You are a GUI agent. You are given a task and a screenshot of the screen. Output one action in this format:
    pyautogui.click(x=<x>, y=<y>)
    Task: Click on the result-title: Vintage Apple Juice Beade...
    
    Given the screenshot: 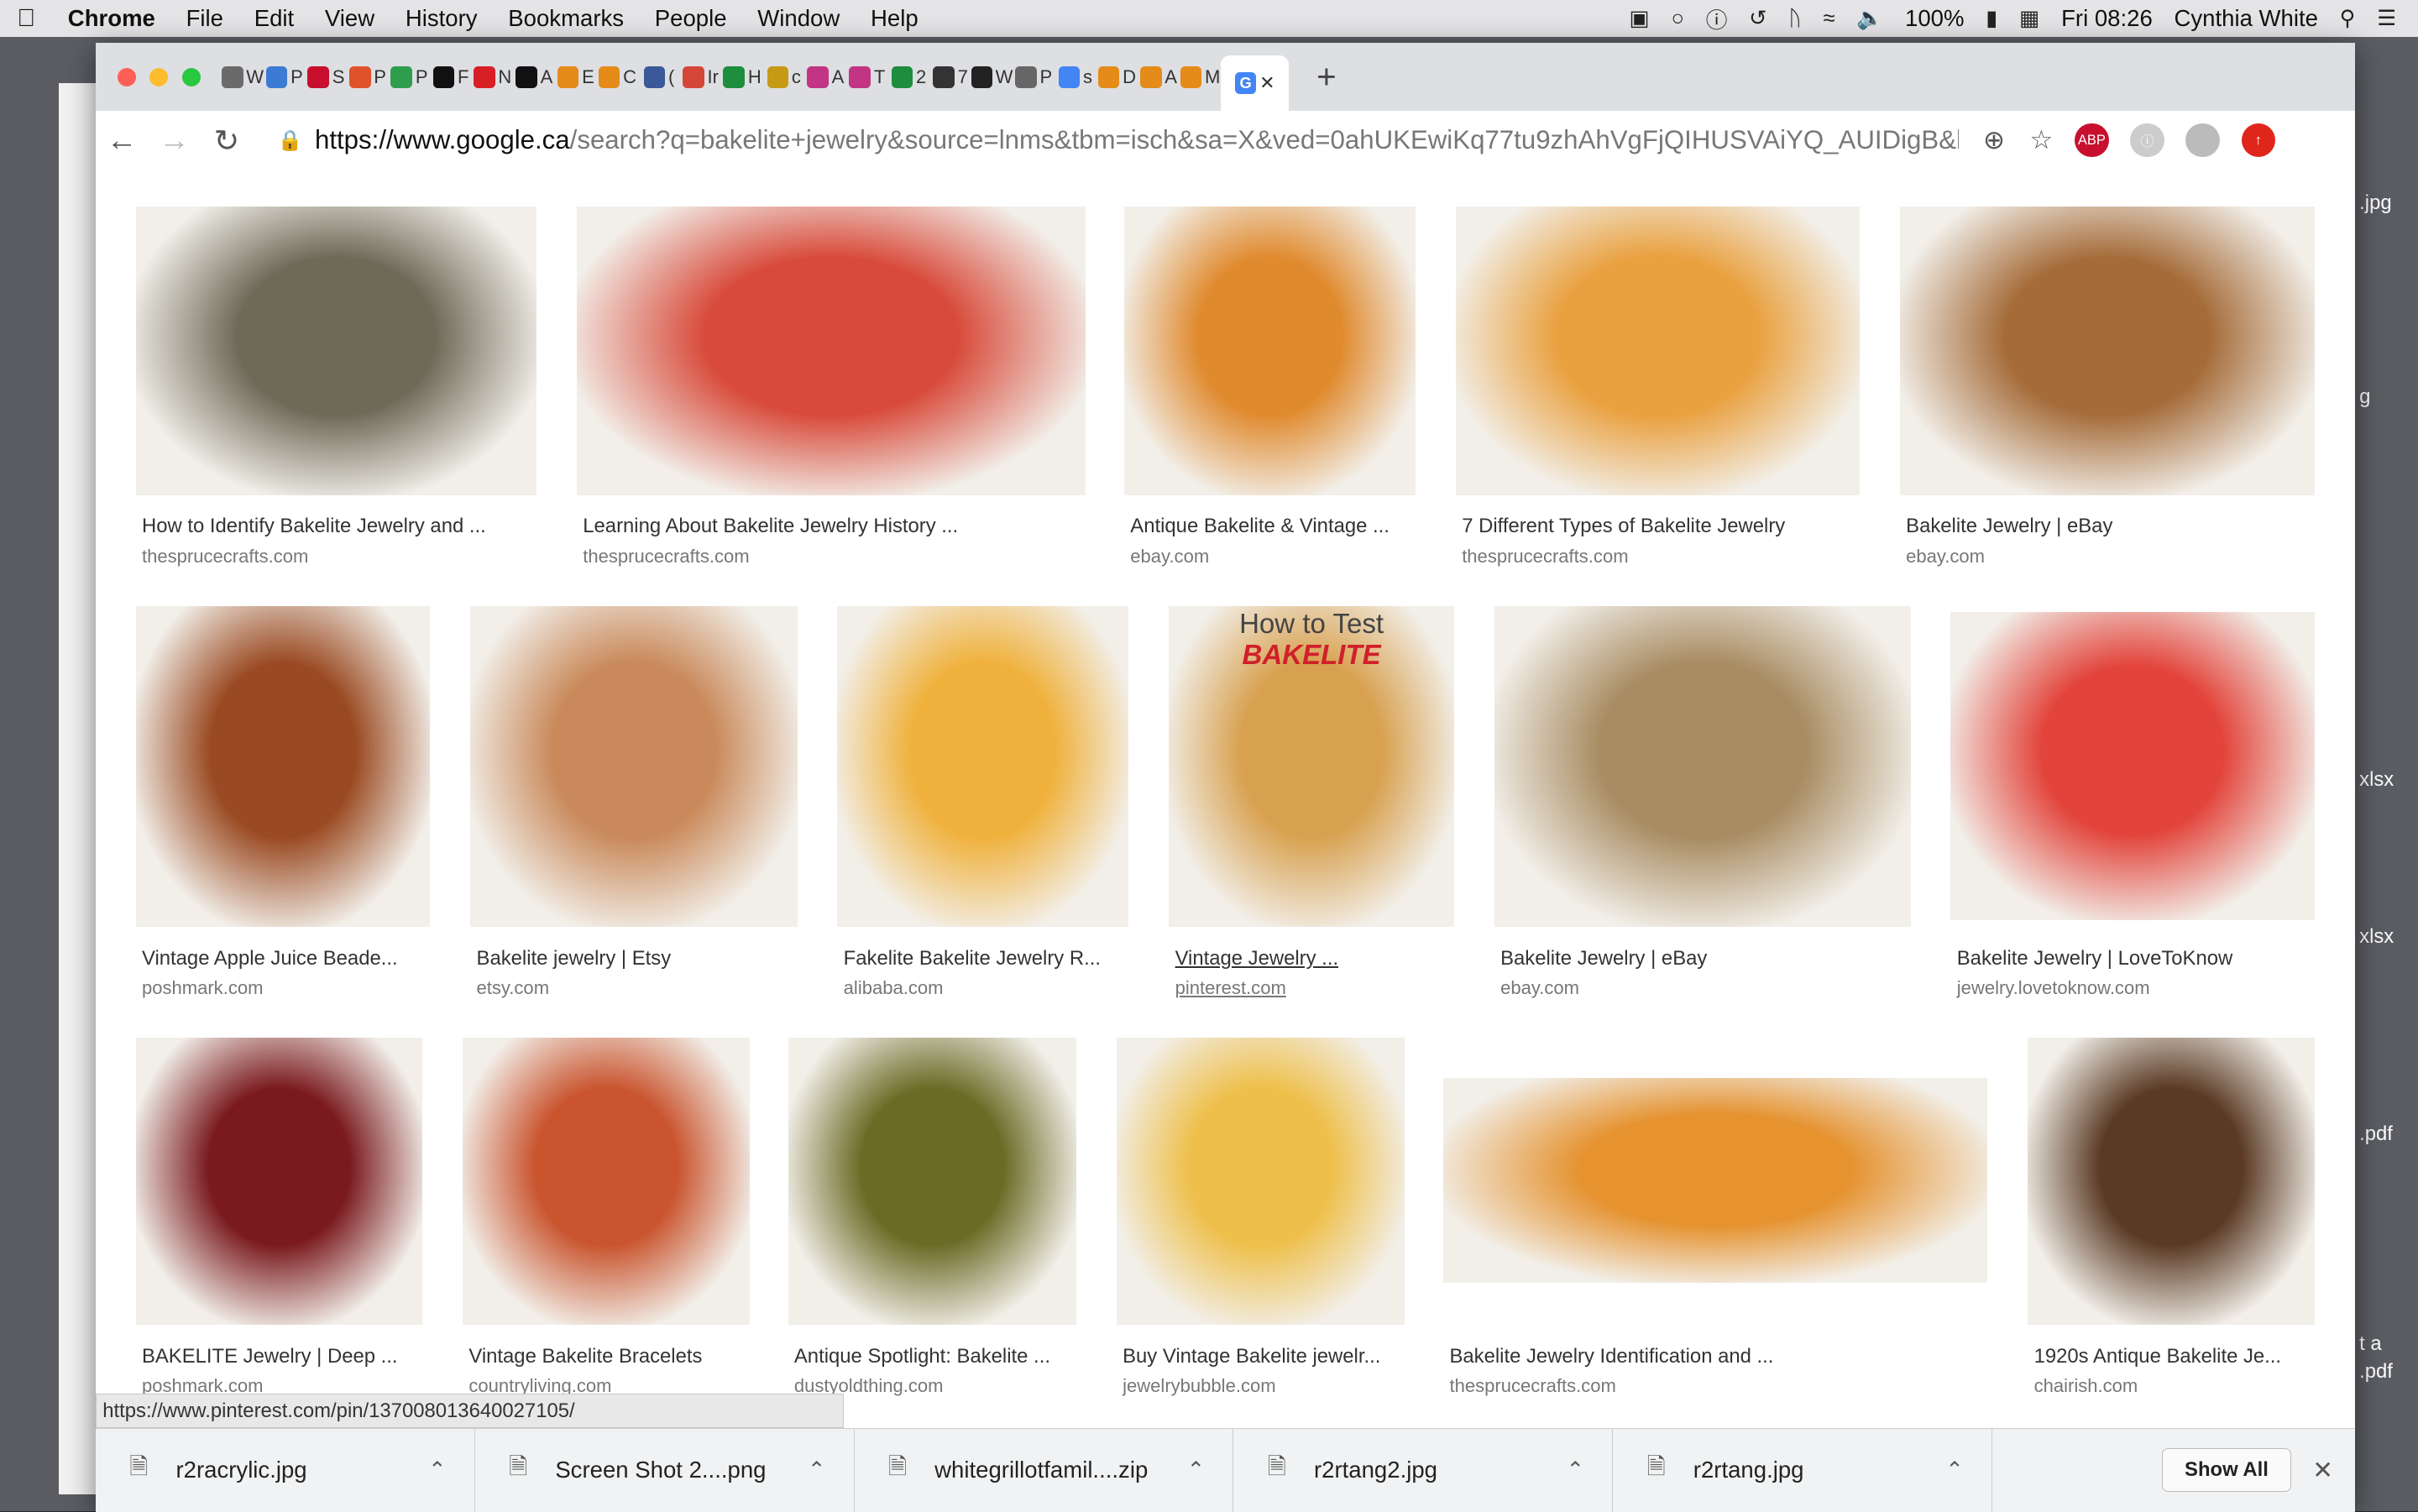 What is the action you would take?
    pyautogui.click(x=270, y=959)
    